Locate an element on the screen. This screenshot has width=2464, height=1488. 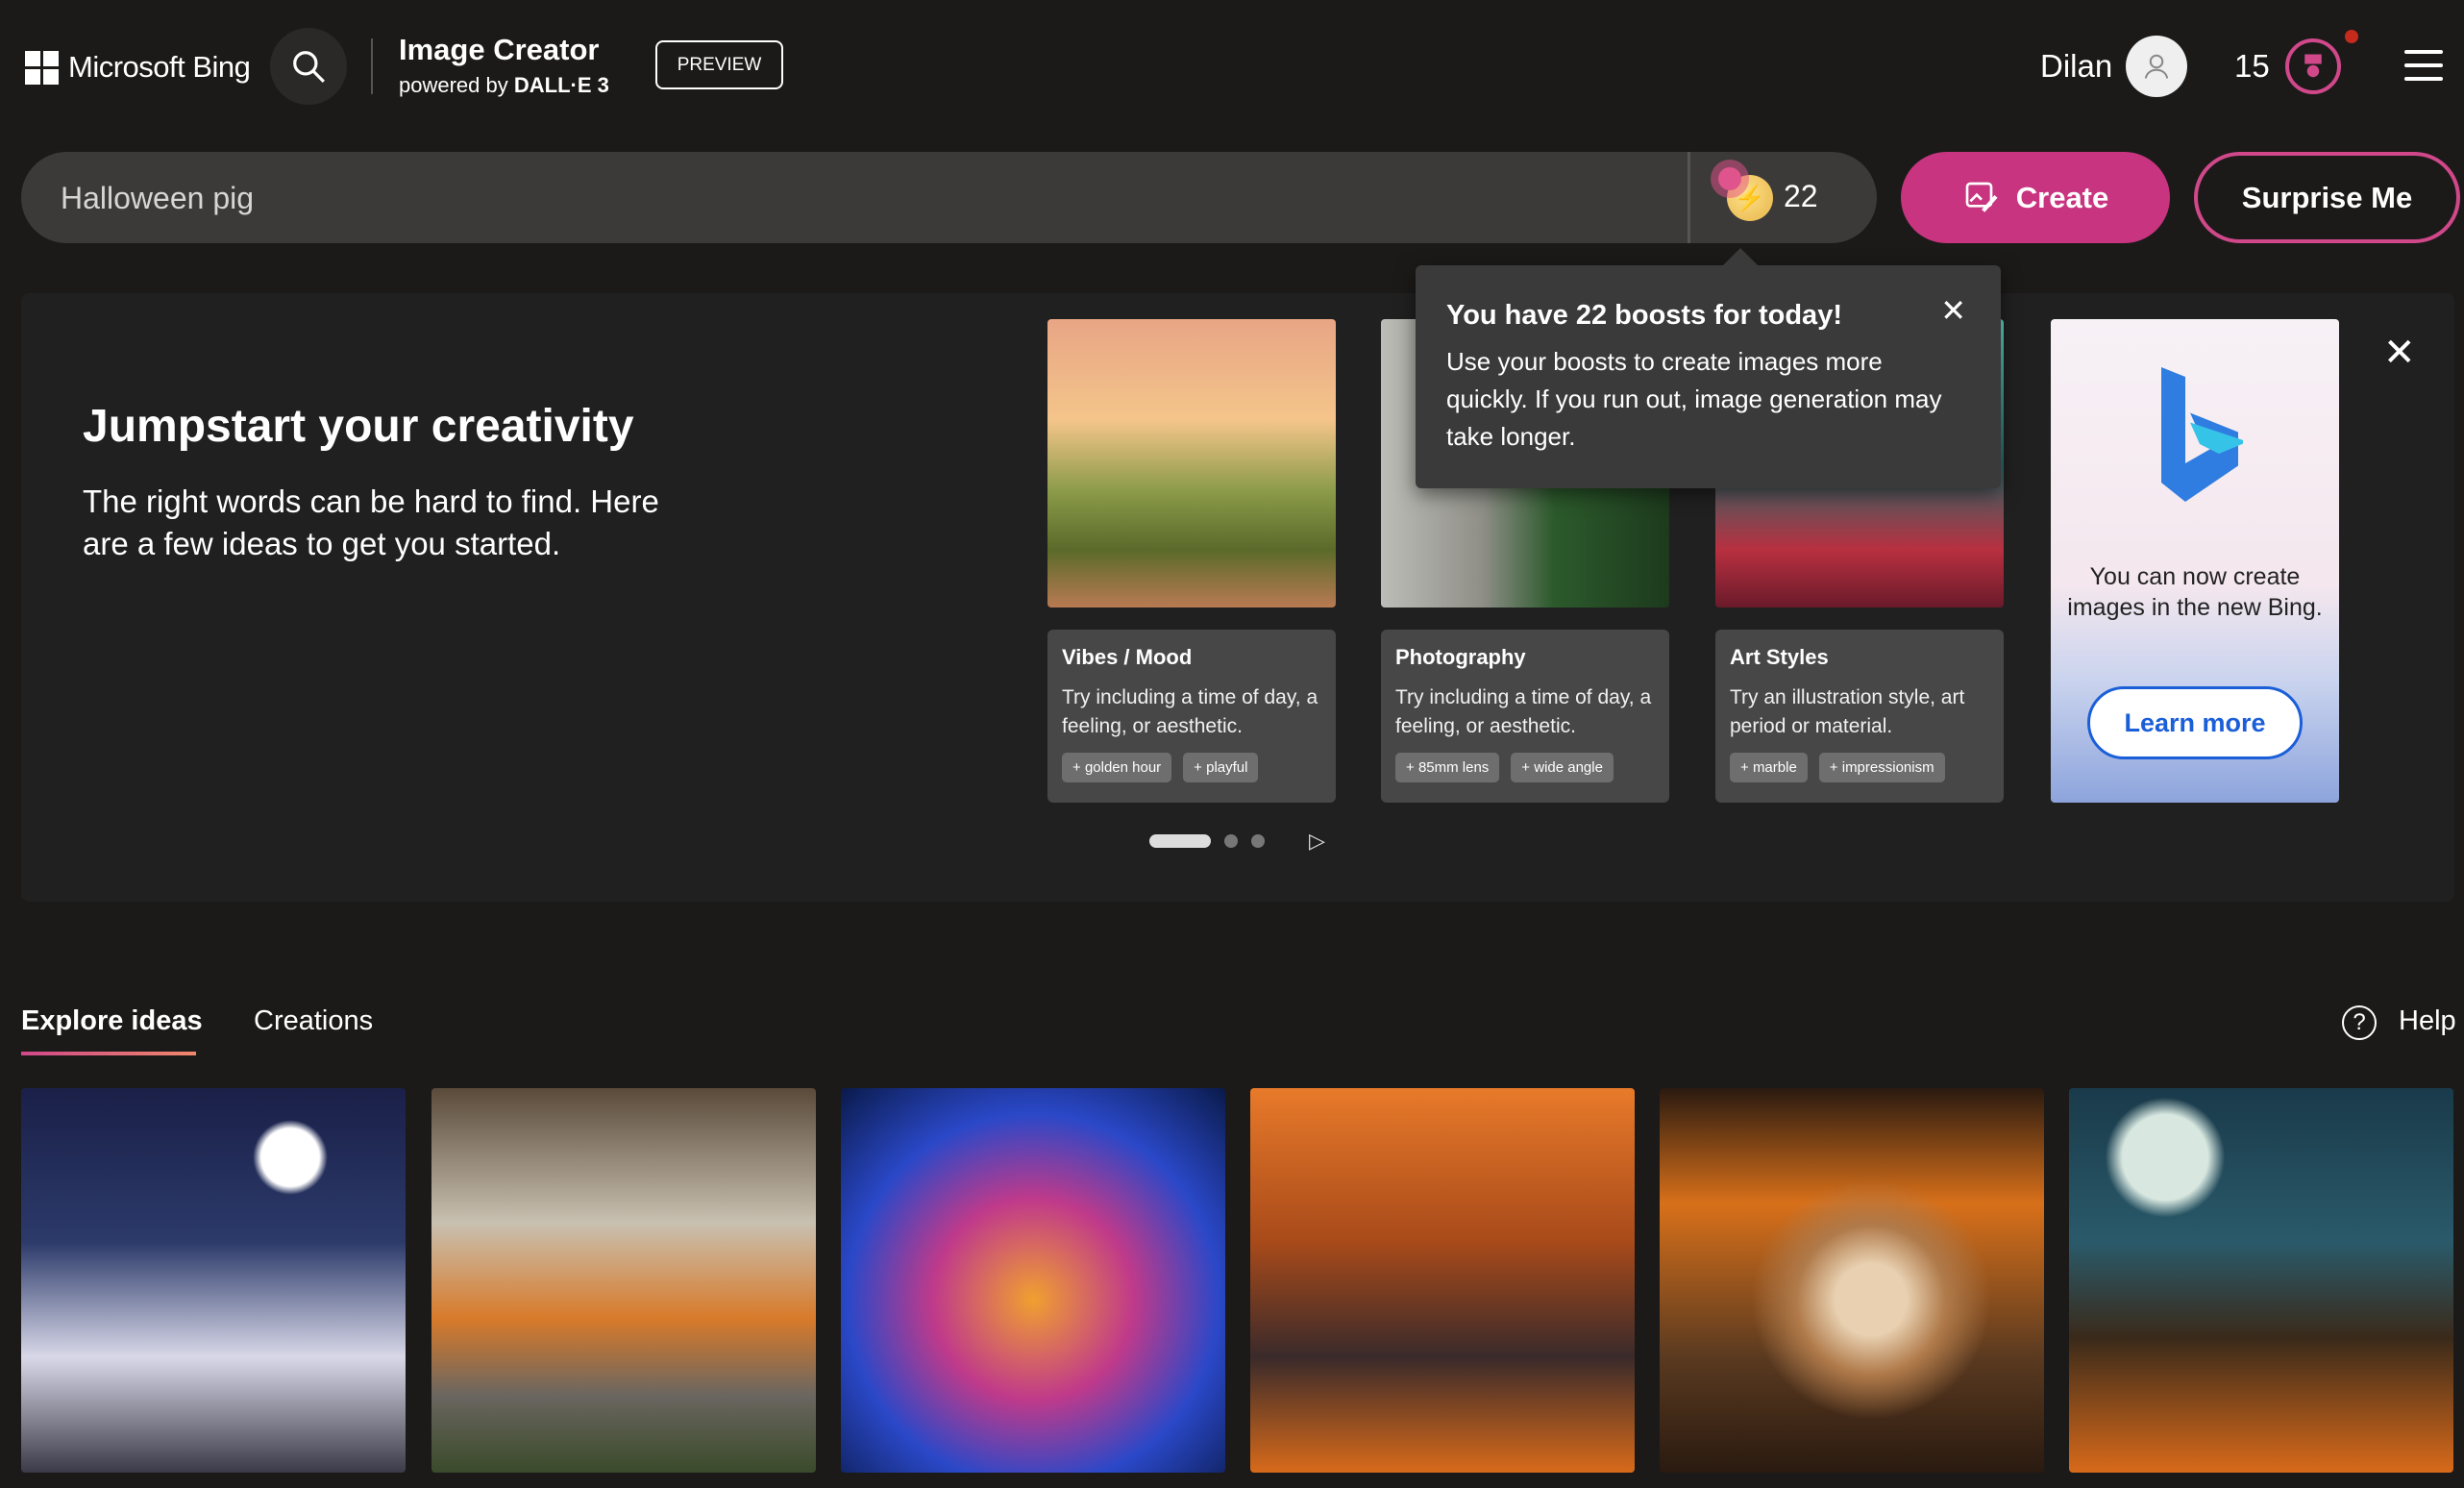
card-title: Photography is located at coordinates (1460, 657).